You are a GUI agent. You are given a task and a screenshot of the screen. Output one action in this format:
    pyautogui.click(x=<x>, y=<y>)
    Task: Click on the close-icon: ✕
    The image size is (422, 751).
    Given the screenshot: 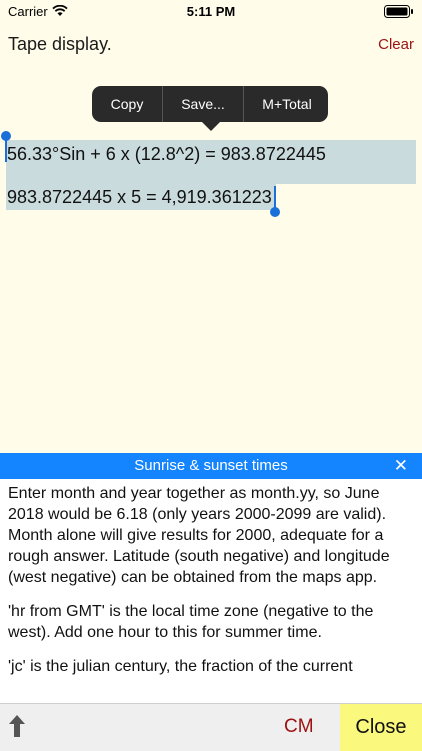 What is the action you would take?
    pyautogui.click(x=401, y=466)
    